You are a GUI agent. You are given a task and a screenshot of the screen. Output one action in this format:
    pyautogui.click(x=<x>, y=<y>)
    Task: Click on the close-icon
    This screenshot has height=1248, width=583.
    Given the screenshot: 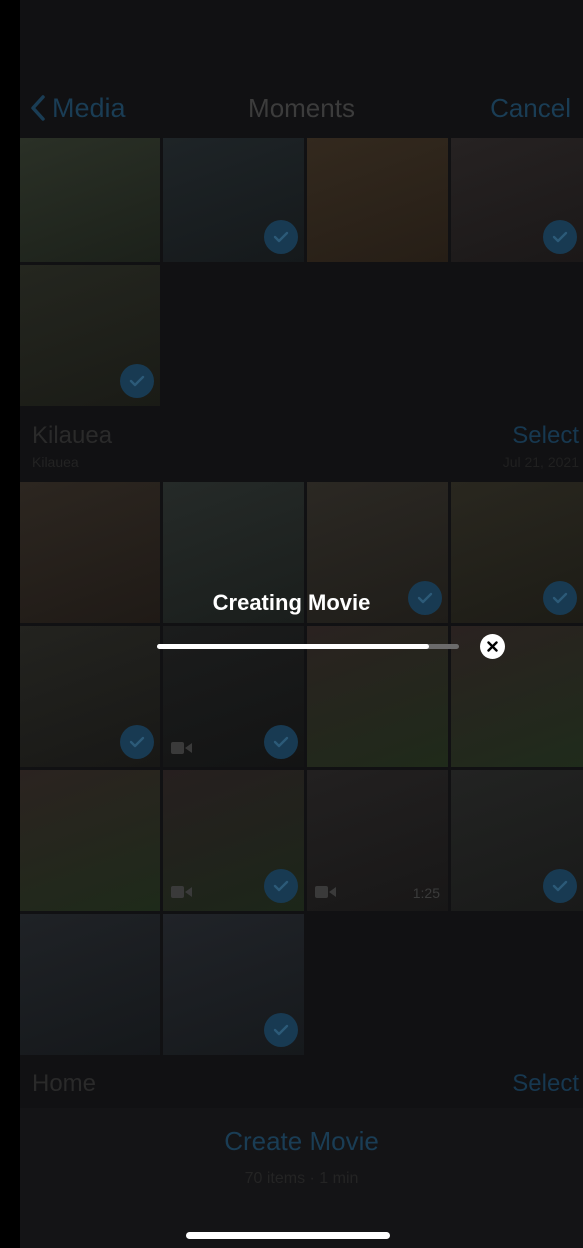 What is the action you would take?
    pyautogui.click(x=492, y=646)
    